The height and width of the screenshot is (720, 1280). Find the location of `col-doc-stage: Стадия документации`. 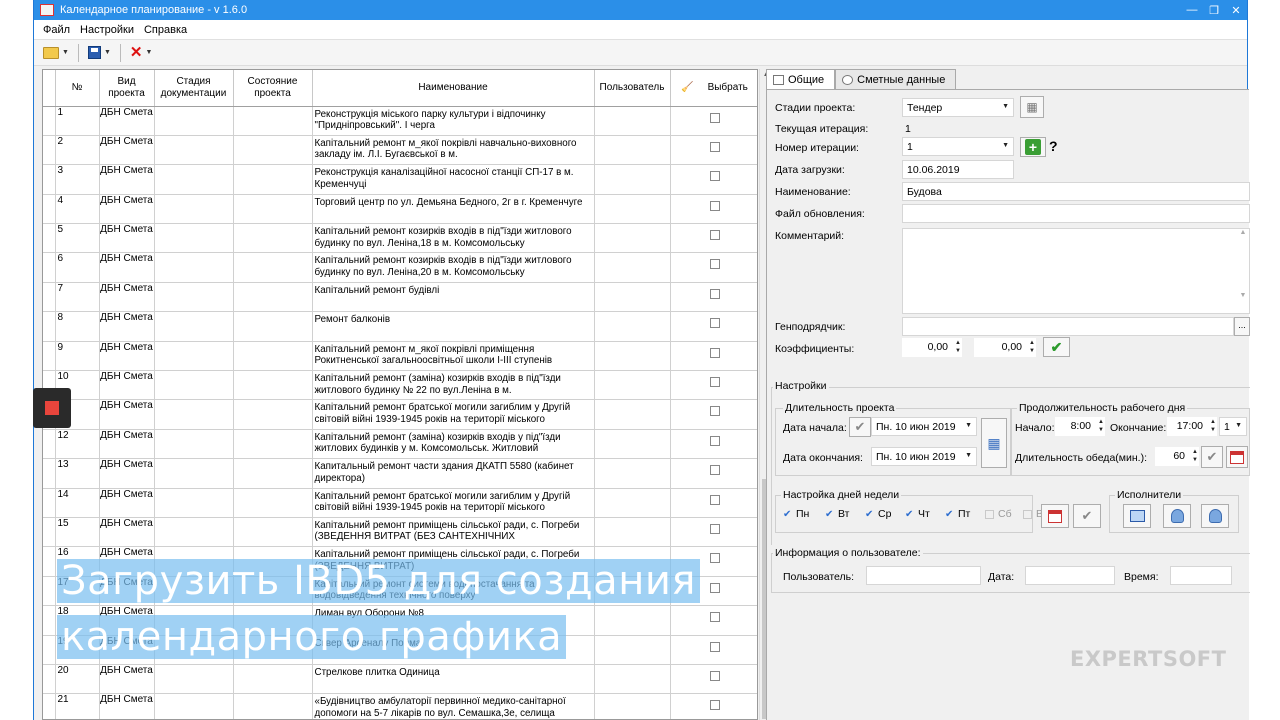

col-doc-stage: Стадия документации is located at coordinates (194, 88).